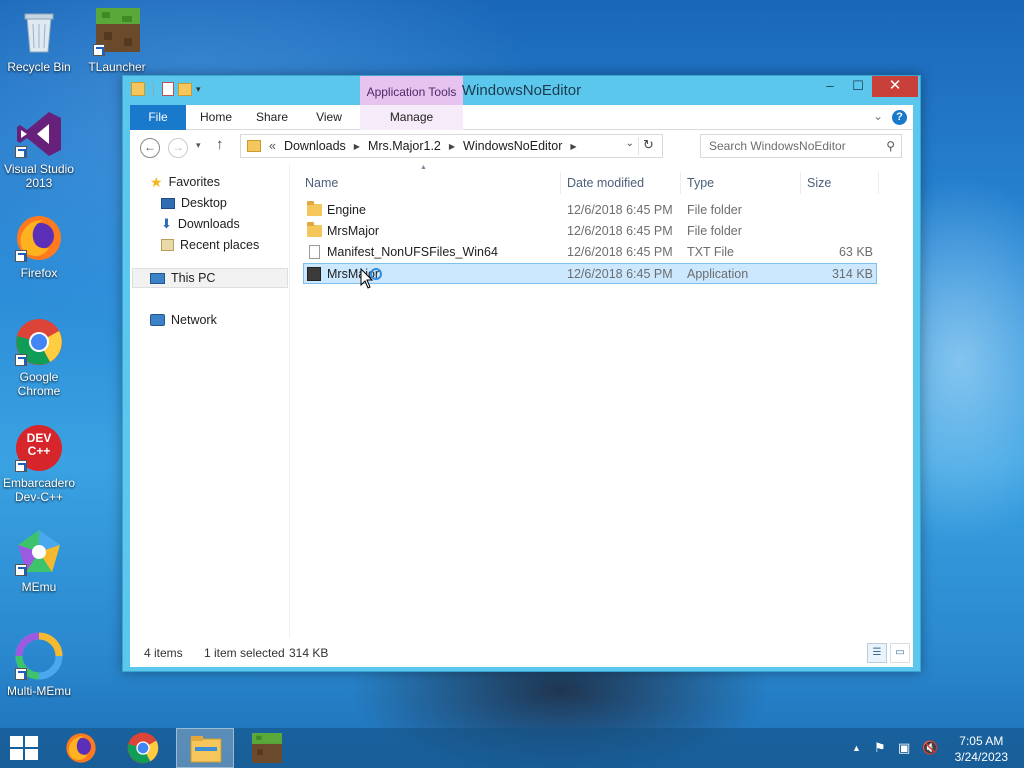  I want to click on taskbar-firefox, so click(81, 748).